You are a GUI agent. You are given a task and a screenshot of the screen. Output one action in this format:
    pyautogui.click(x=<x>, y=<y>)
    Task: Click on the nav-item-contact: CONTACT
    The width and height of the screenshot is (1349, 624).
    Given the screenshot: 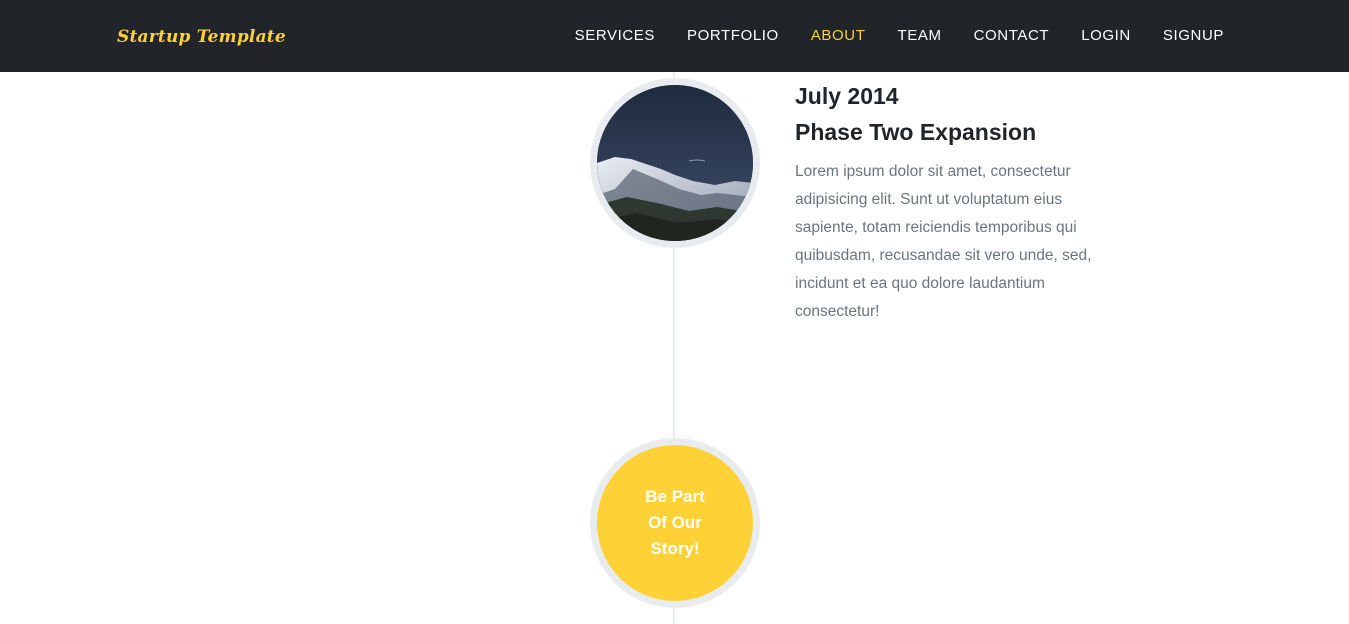 What is the action you would take?
    pyautogui.click(x=1012, y=36)
    